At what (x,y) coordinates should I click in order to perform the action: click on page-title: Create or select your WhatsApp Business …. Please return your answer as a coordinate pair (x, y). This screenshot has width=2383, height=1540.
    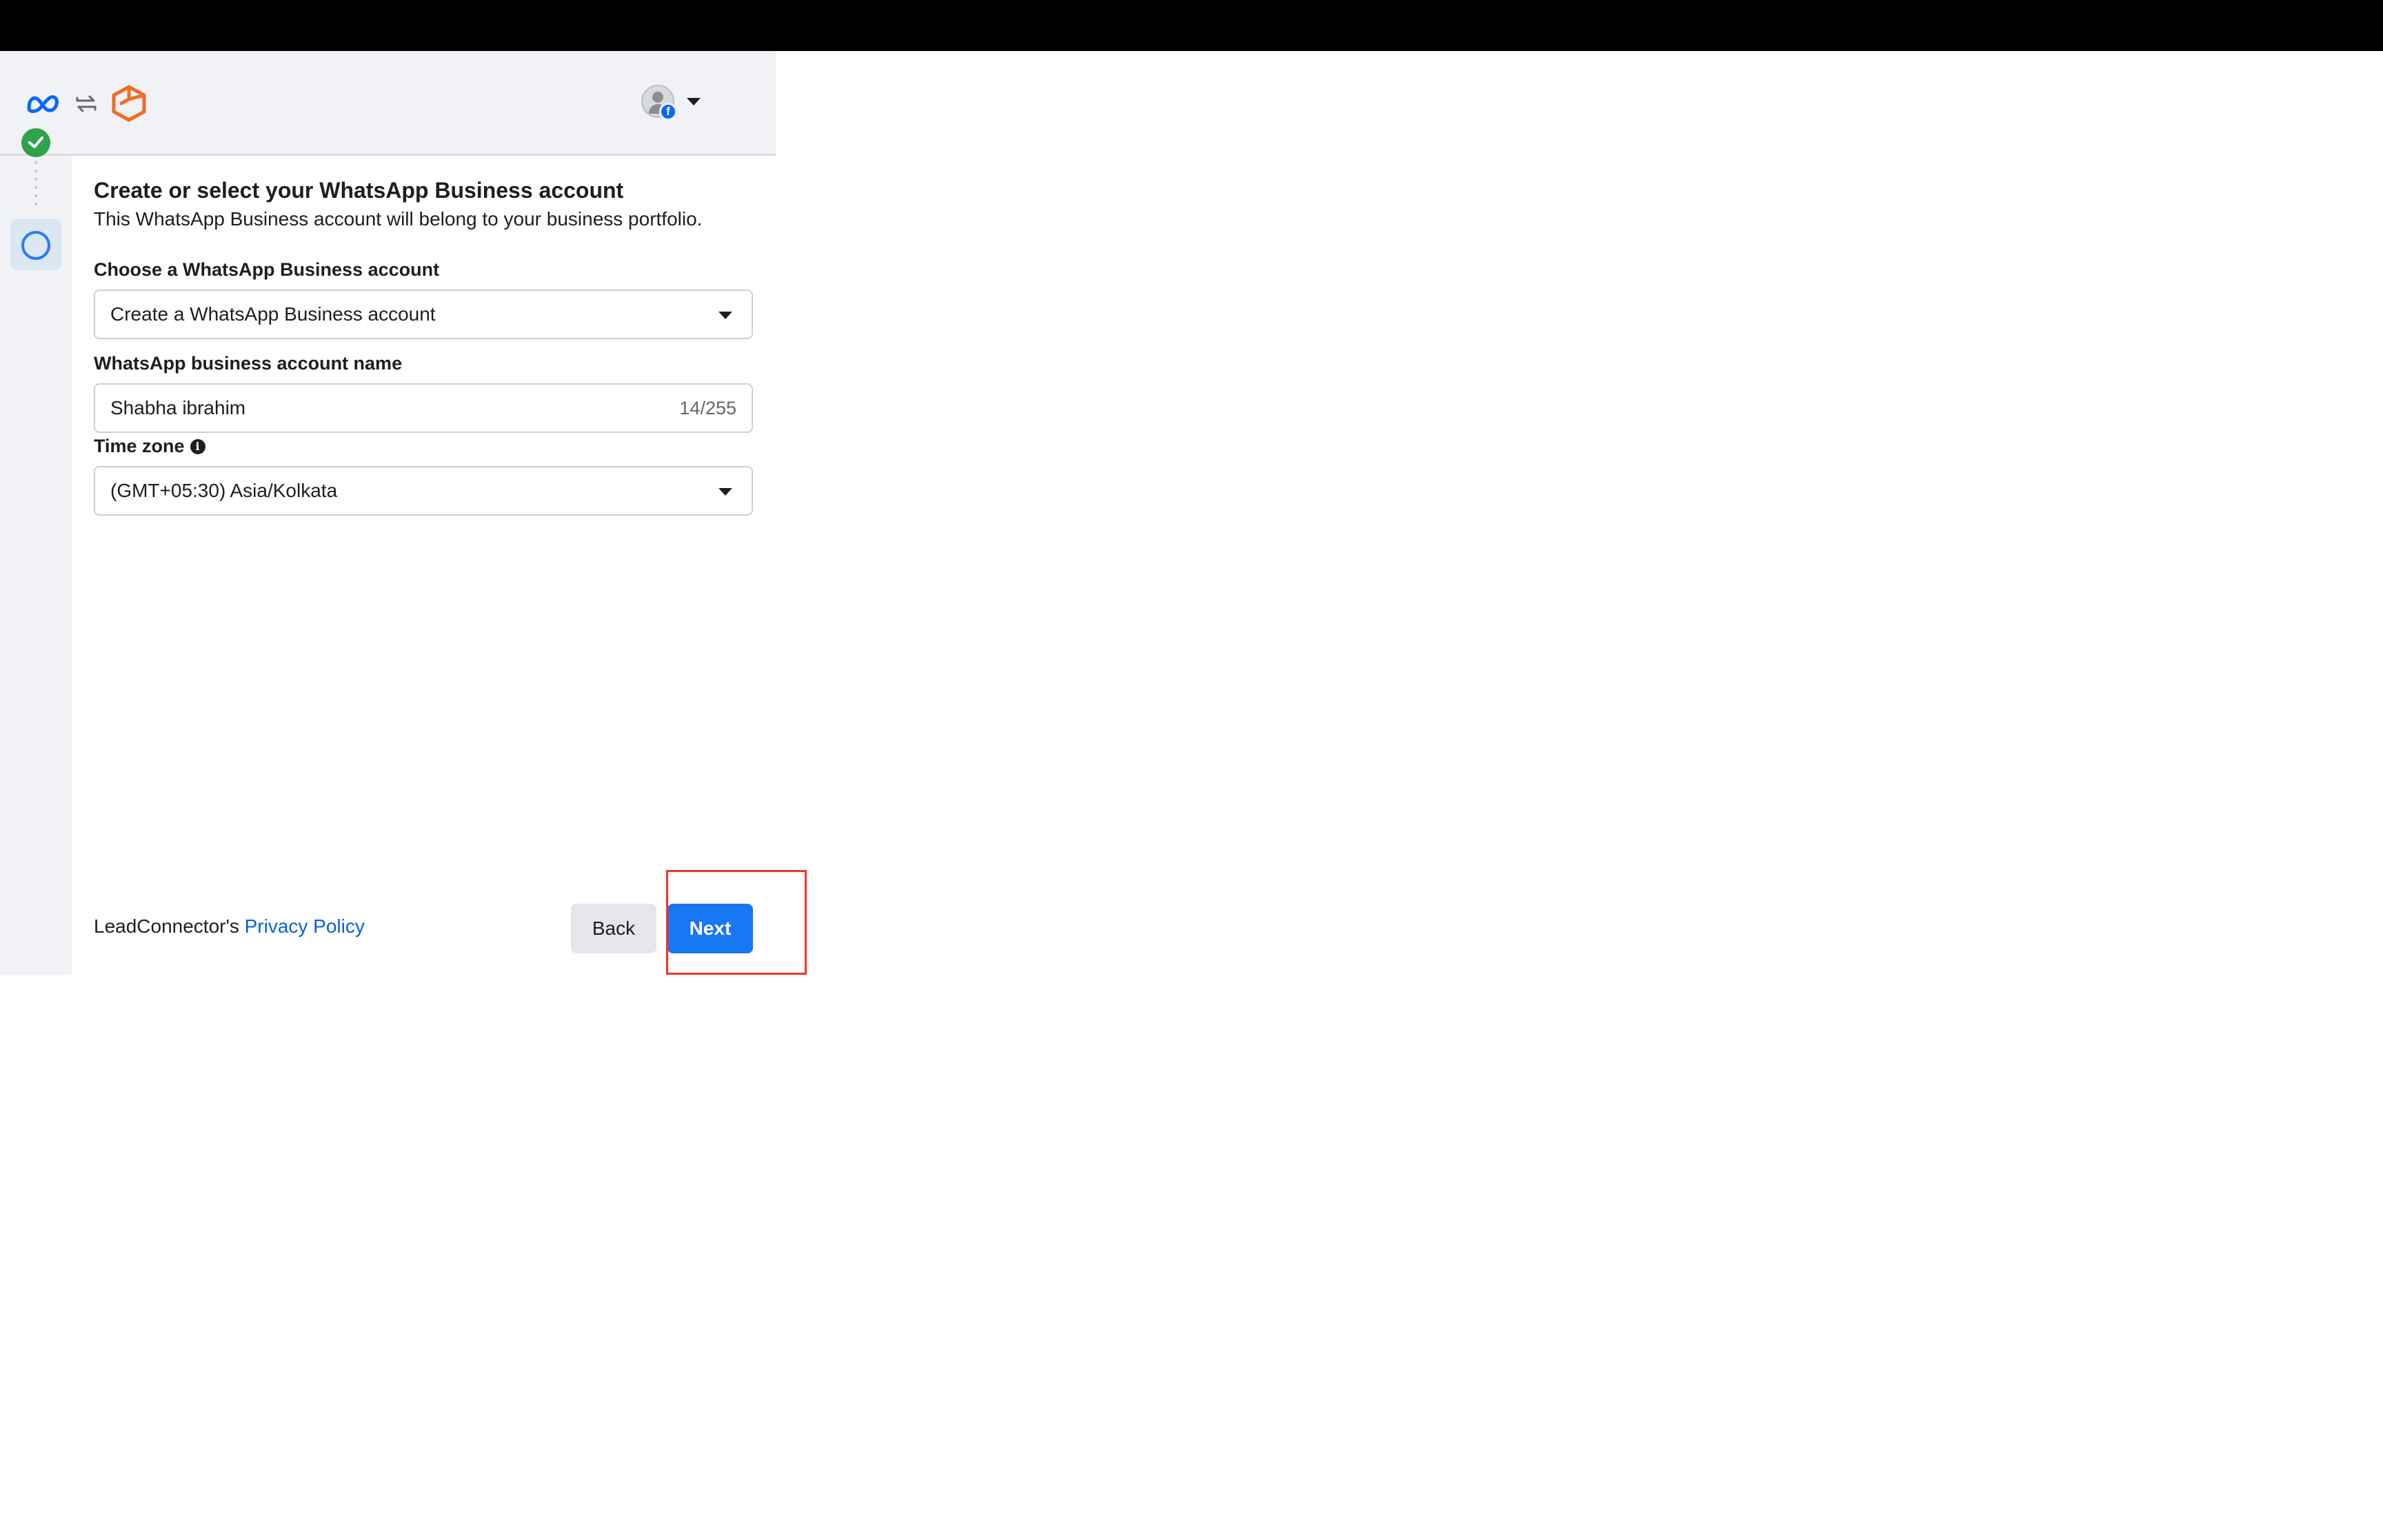
    Looking at the image, I should click on (359, 191).